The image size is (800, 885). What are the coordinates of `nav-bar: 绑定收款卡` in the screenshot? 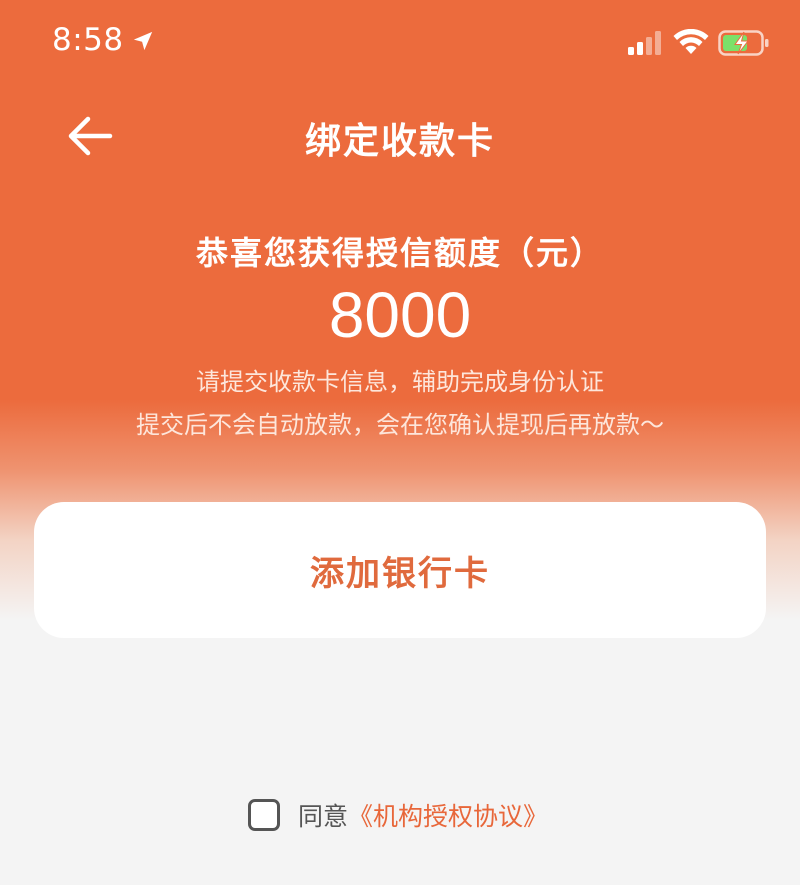 It's located at (400, 135).